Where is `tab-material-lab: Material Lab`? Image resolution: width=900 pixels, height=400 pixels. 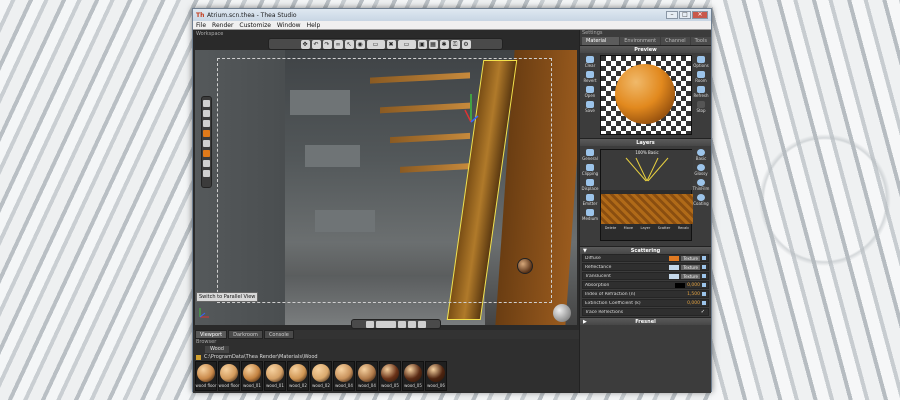 tab-material-lab: Material Lab is located at coordinates (601, 44).